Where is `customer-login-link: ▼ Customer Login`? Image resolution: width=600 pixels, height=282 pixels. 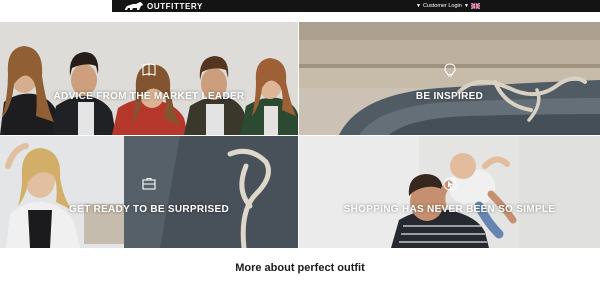 customer-login-link: ▼ Customer Login is located at coordinates (439, 6).